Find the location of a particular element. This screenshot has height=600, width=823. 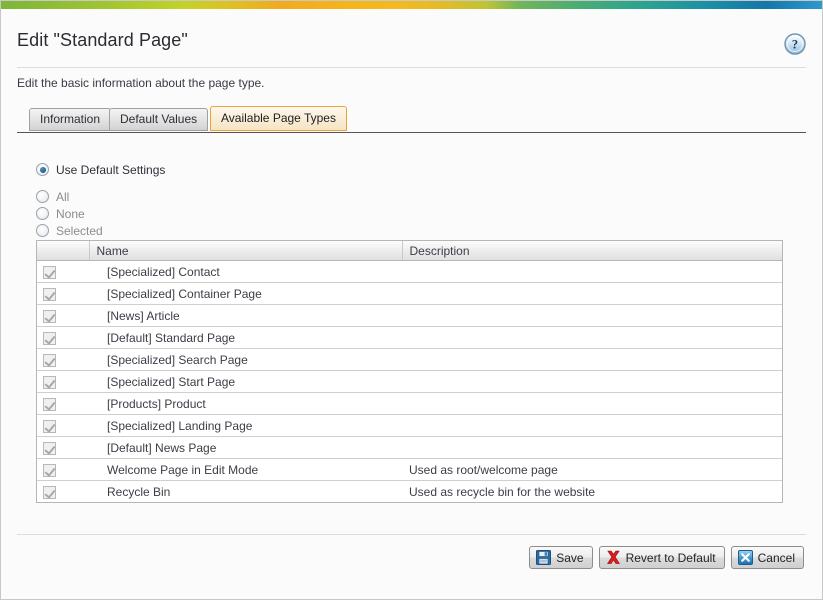

radio-use-default-settings: Use Default Settings is located at coordinates (236, 169).